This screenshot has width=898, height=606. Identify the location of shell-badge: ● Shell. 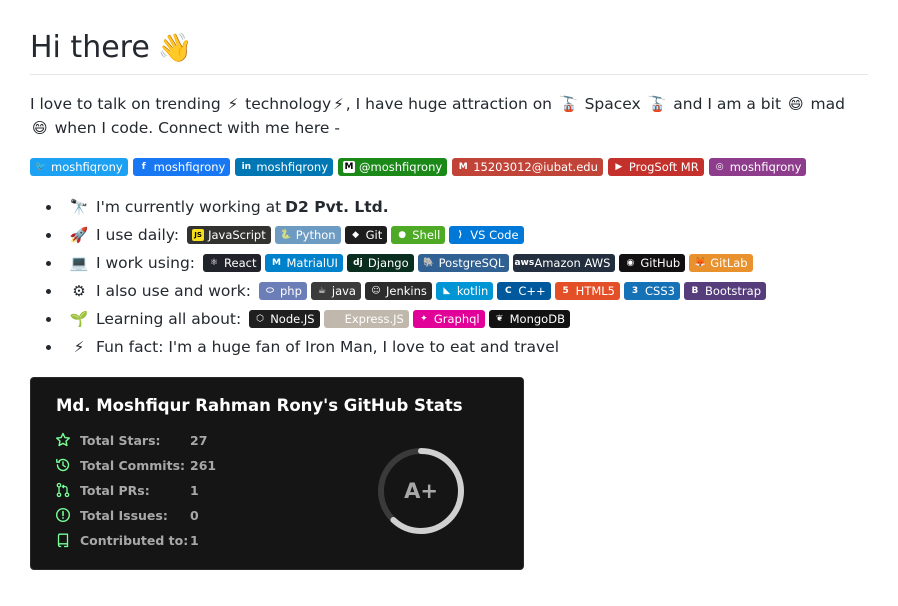
(418, 235).